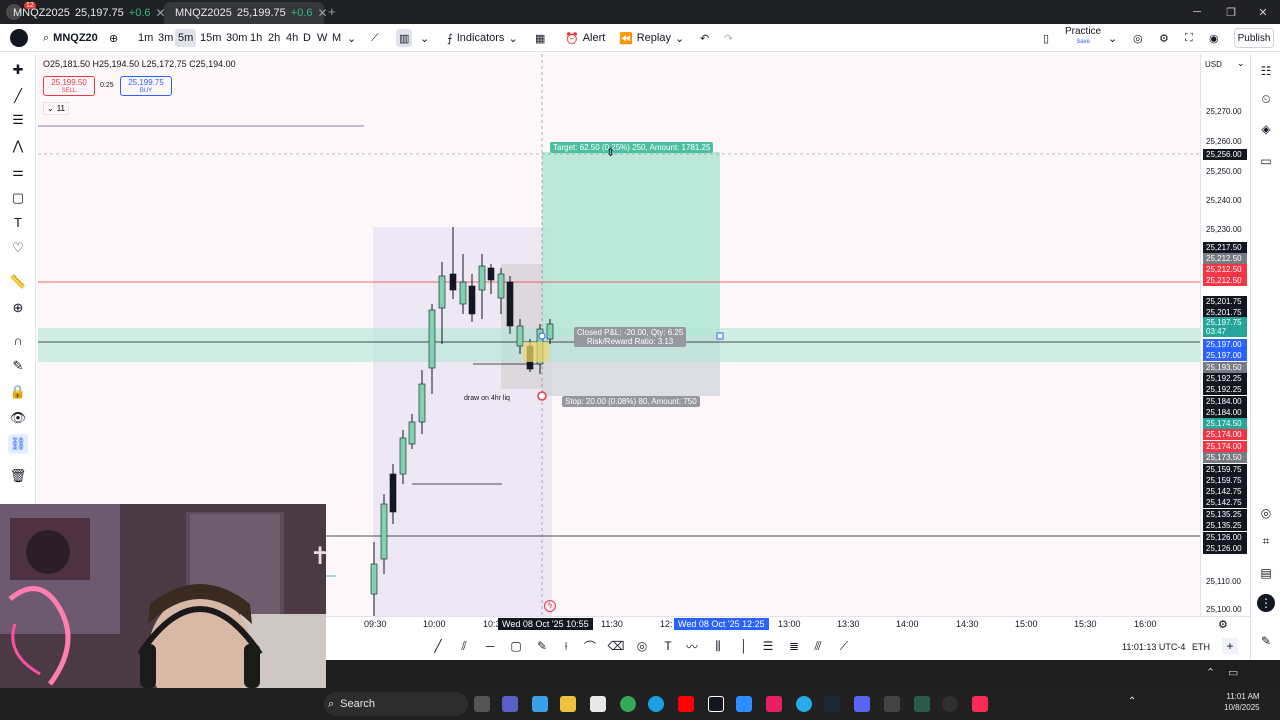 Image resolution: width=1280 pixels, height=720 pixels. What do you see at coordinates (598, 704) in the screenshot?
I see `store-icon` at bounding box center [598, 704].